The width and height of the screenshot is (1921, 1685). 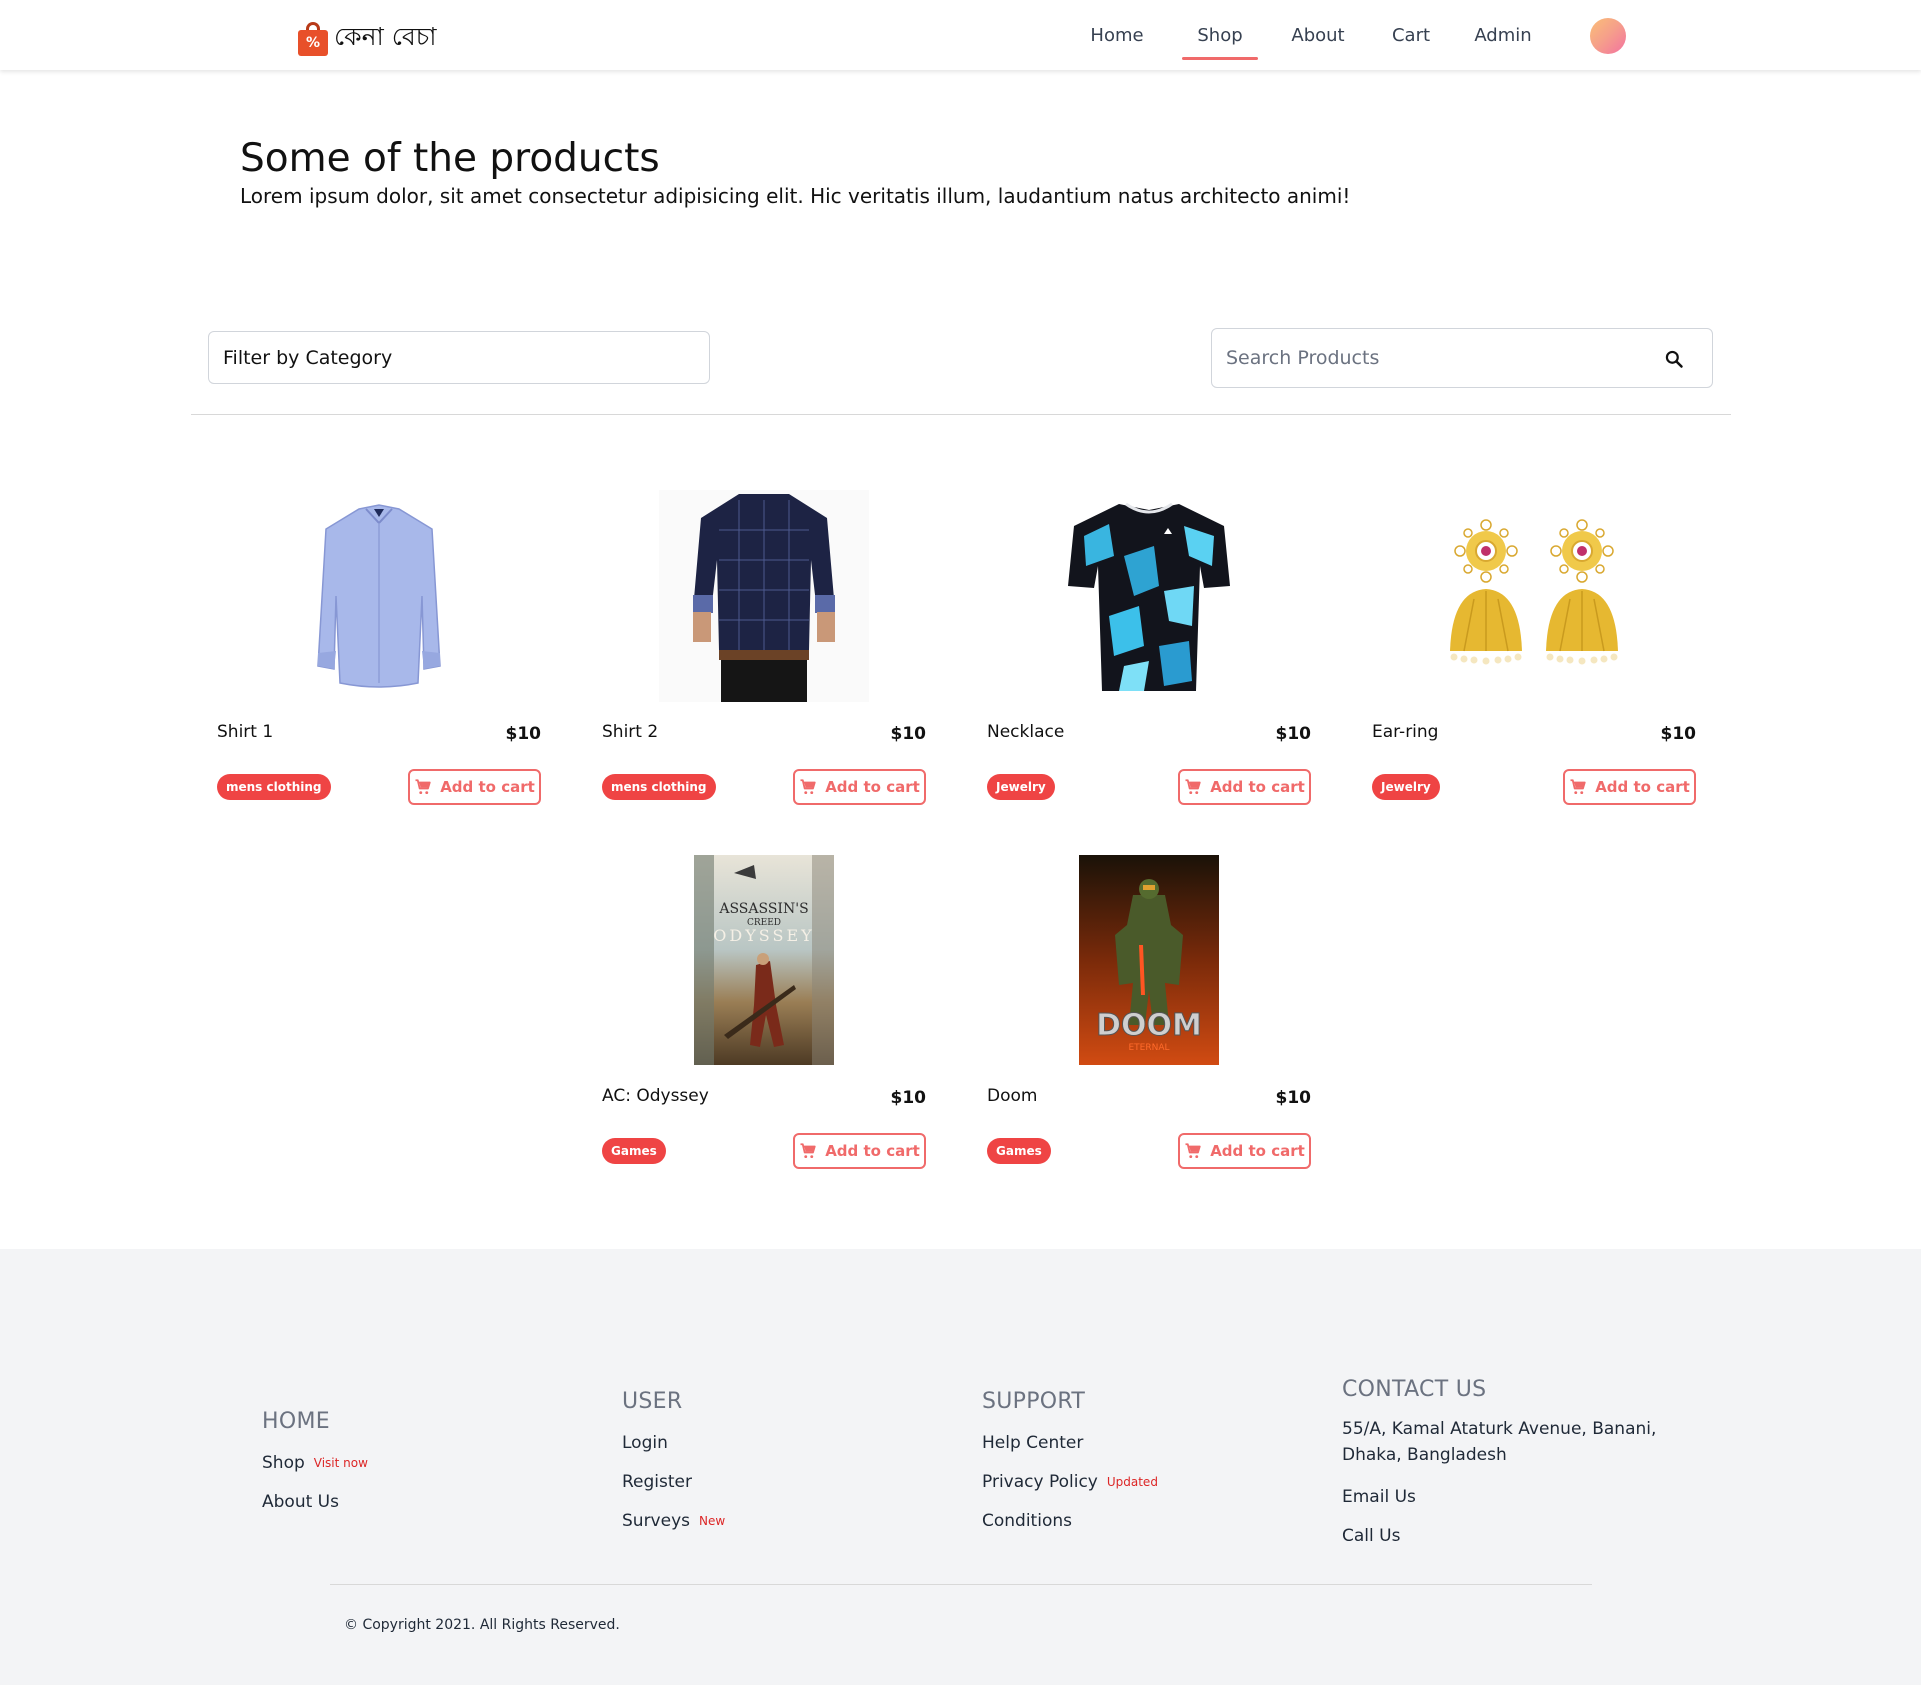 What do you see at coordinates (1411, 35) in the screenshot?
I see `nav-cart: Cart` at bounding box center [1411, 35].